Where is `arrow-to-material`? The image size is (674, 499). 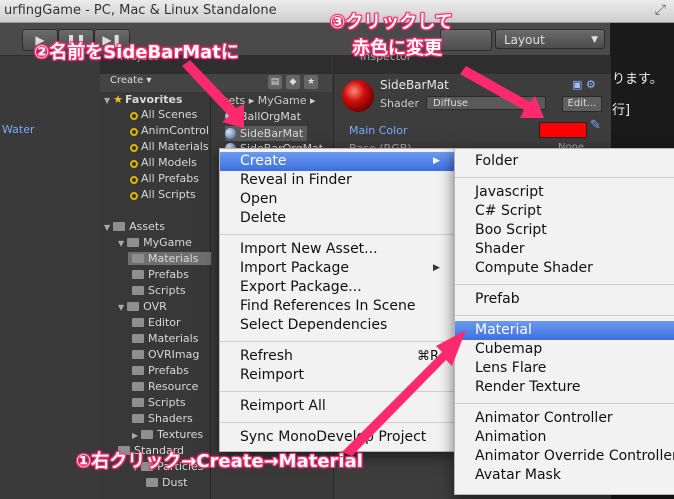
arrow-to-material is located at coordinates (404, 393).